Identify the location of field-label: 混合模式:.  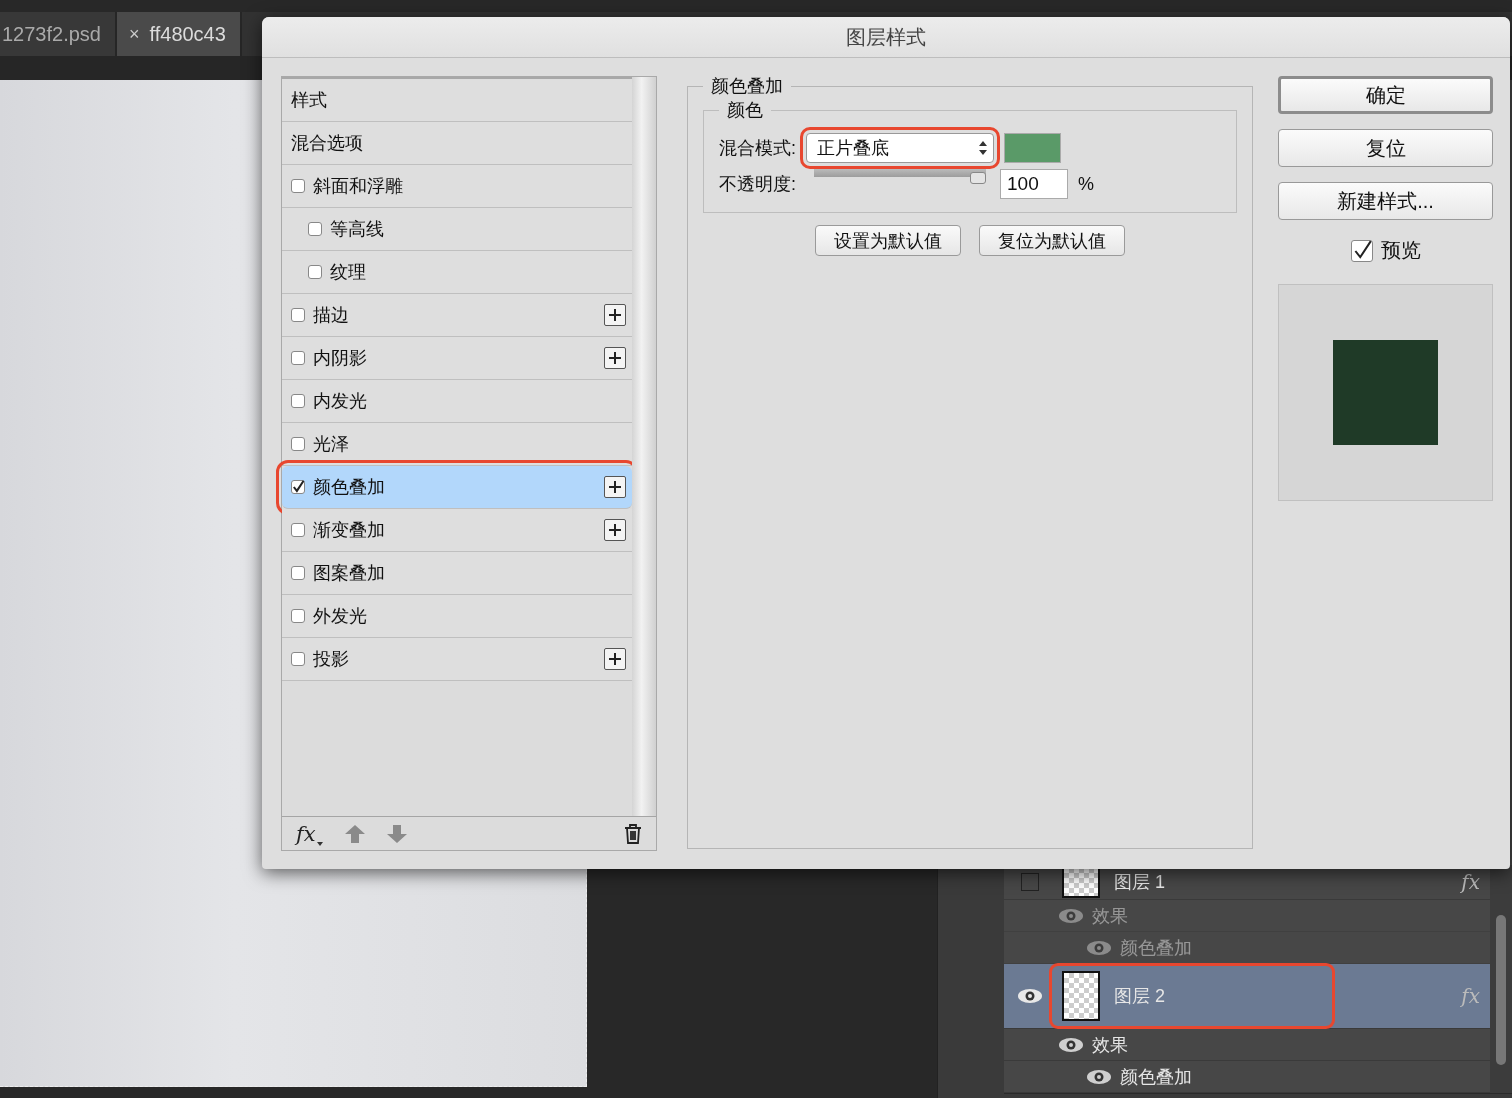
(757, 148).